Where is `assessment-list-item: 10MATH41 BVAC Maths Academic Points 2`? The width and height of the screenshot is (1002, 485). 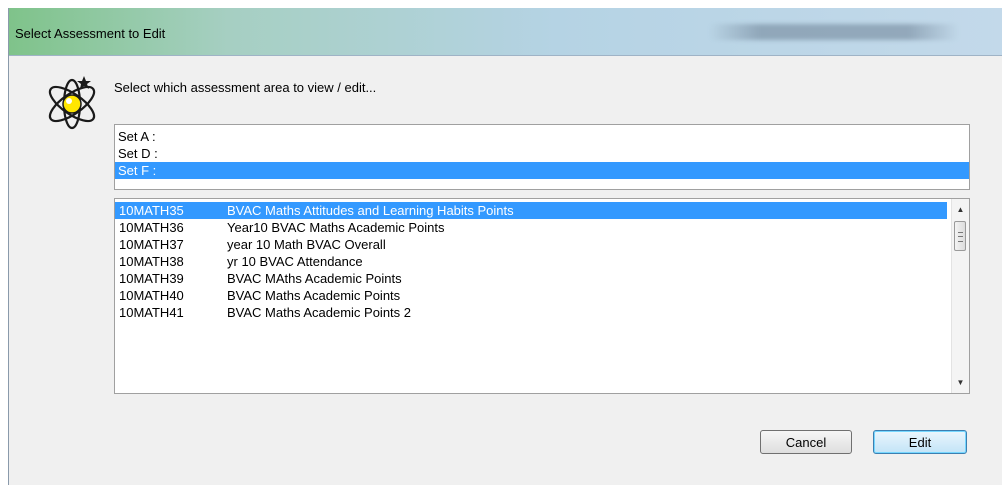 assessment-list-item: 10MATH41 BVAC Maths Academic Points 2 is located at coordinates (531, 312).